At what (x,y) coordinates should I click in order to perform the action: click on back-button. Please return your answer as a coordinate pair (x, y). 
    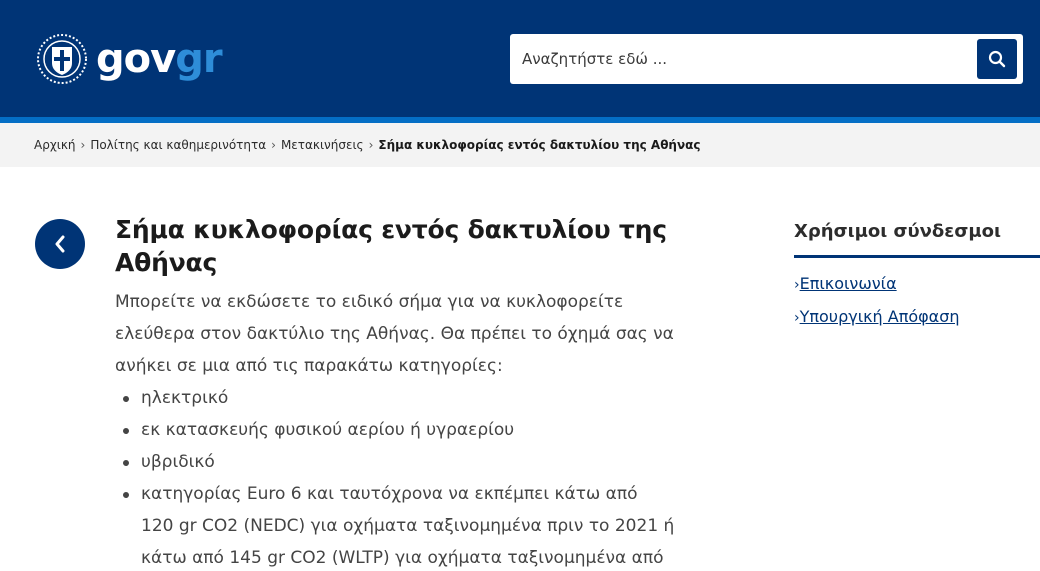
    Looking at the image, I should click on (60, 244).